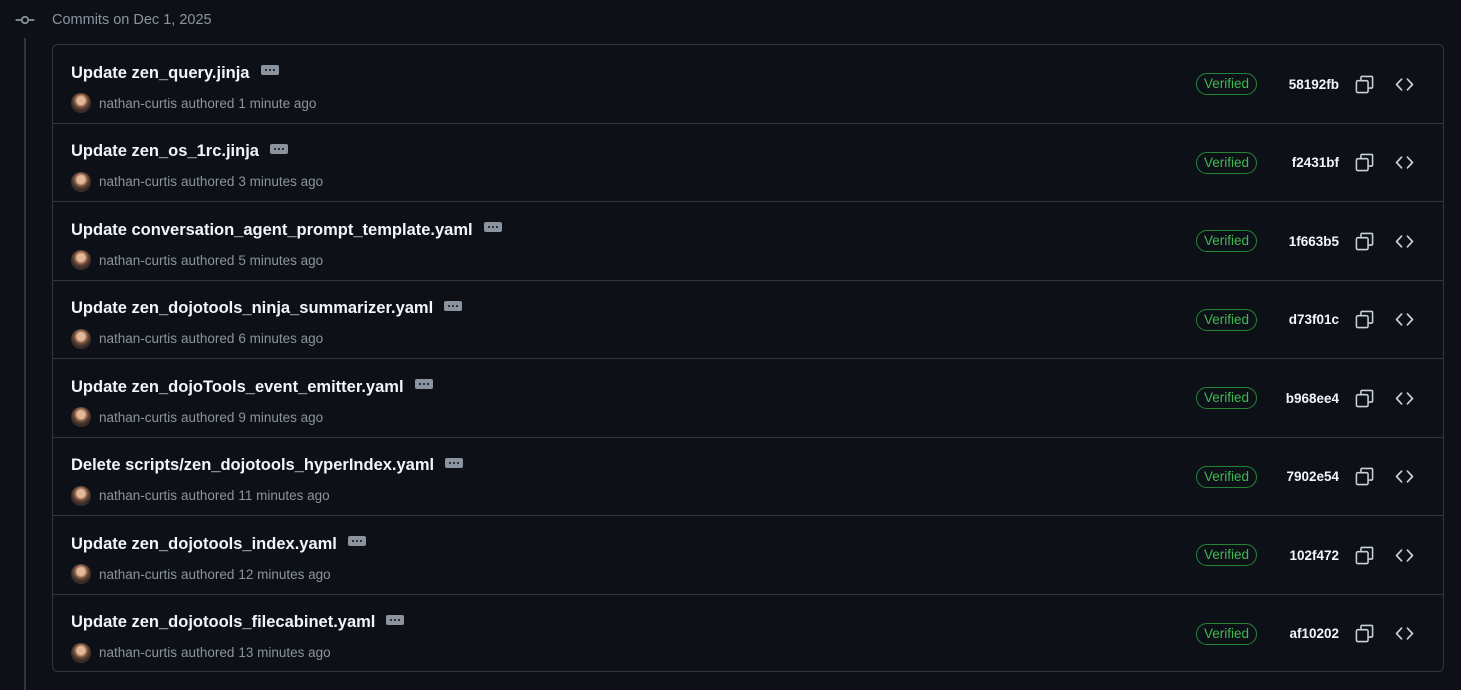 The image size is (1461, 690). I want to click on commit-time: 5 minutes ago, so click(281, 260).